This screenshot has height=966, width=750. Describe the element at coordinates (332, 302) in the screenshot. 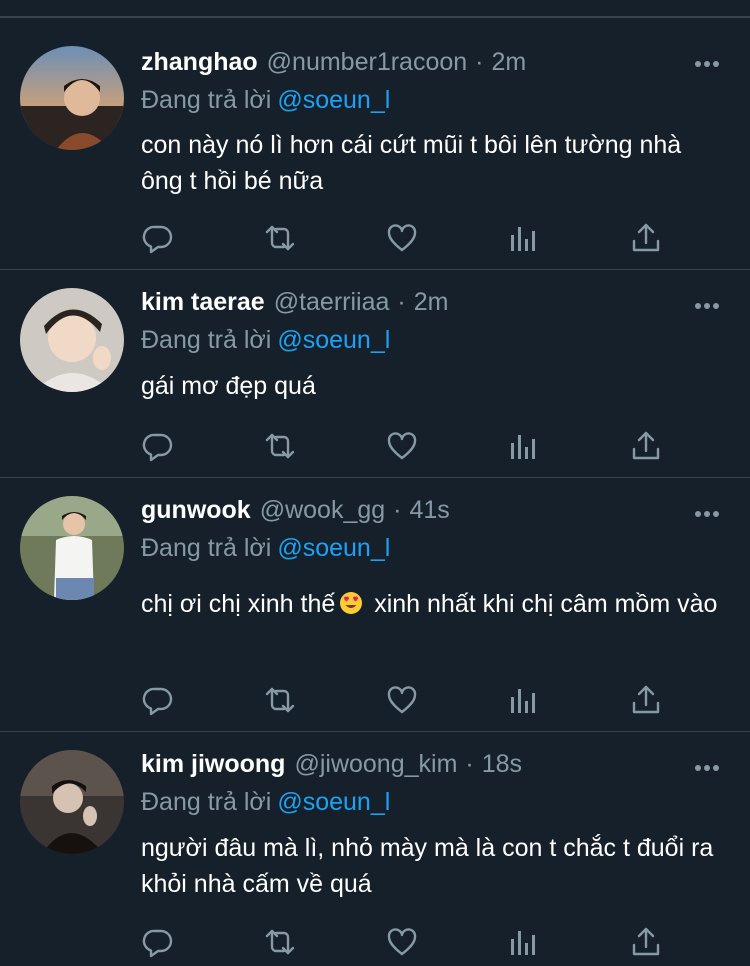

I see `user-handle: @taerriiaa` at that location.